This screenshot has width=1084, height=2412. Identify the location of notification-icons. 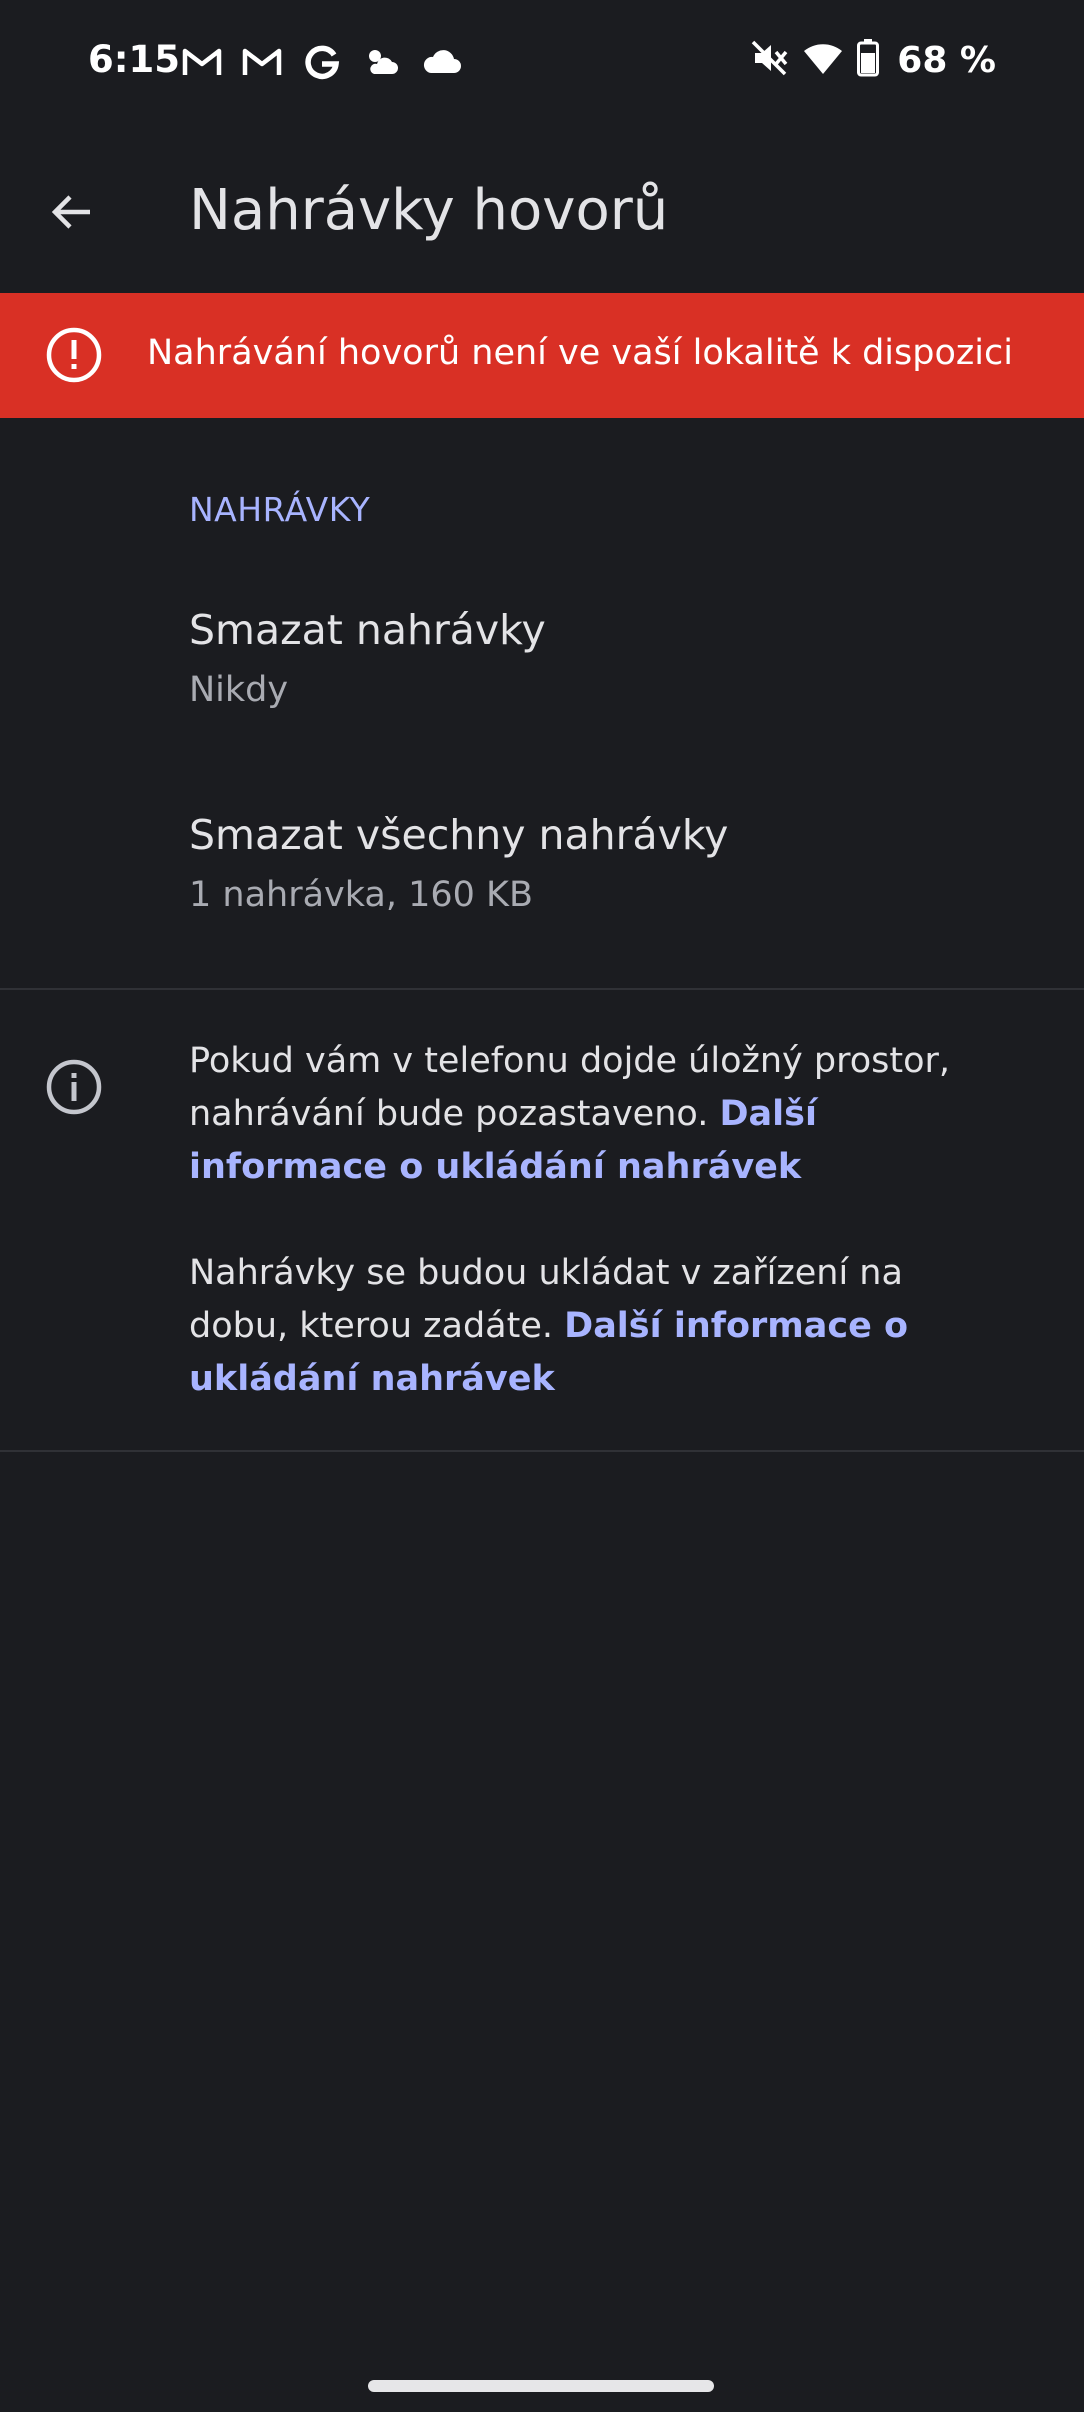
(322, 62).